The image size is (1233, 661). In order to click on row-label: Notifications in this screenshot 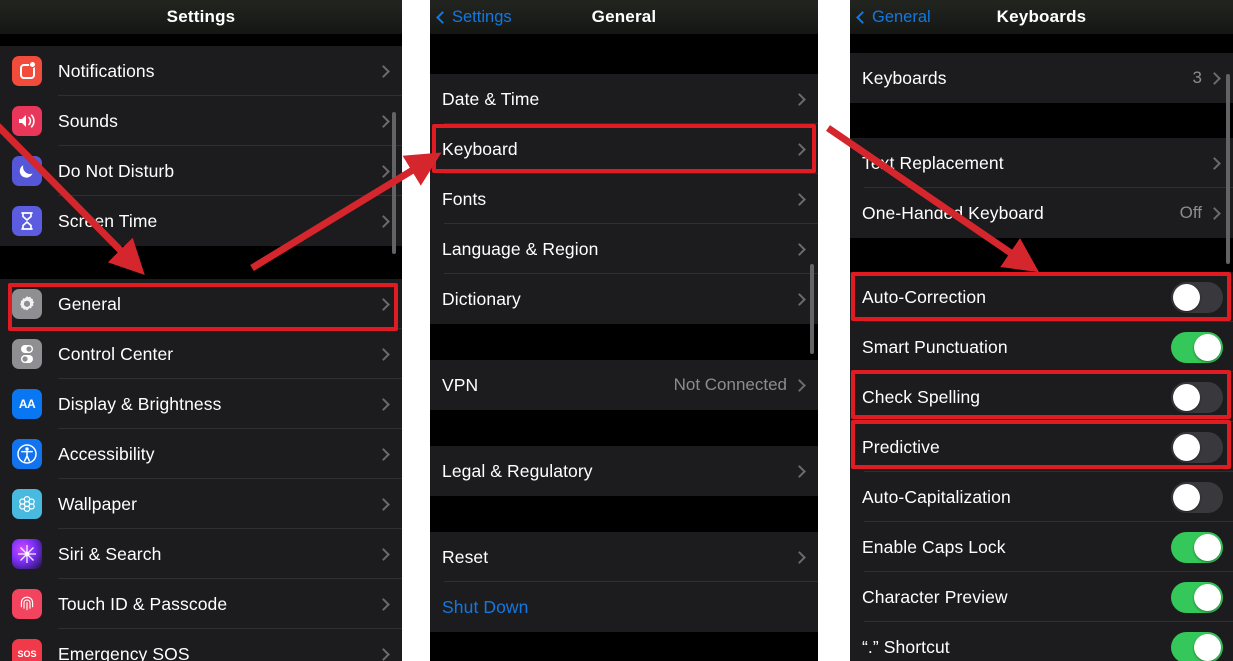, I will do `click(106, 70)`.